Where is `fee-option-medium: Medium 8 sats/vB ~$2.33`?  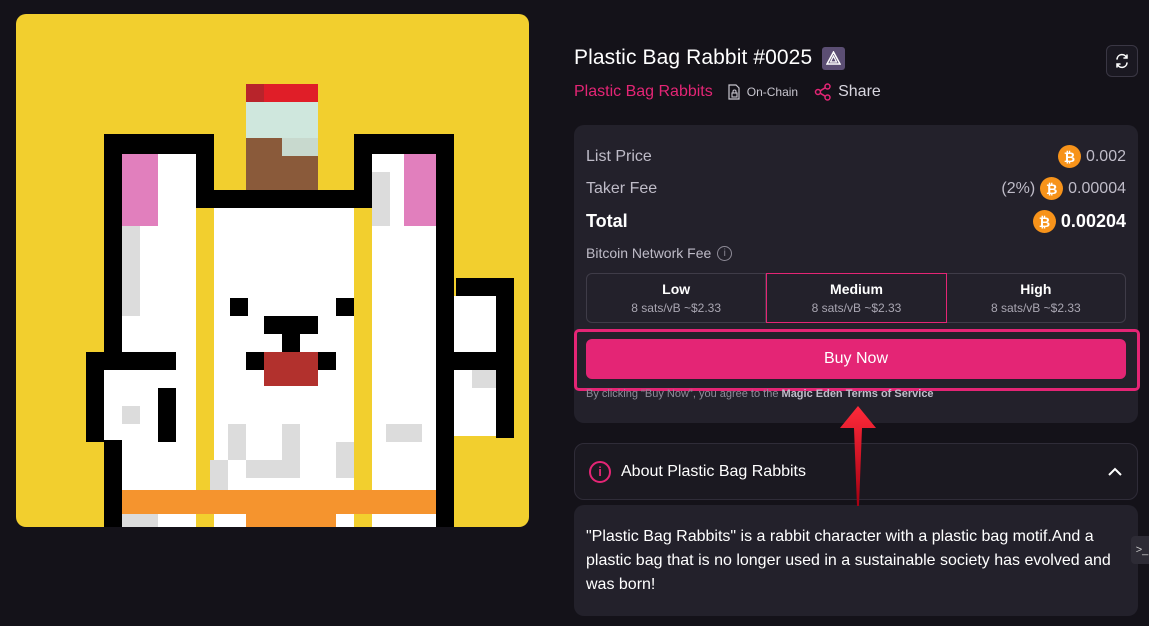
fee-option-medium: Medium 8 sats/vB ~$2.33 is located at coordinates (856, 298).